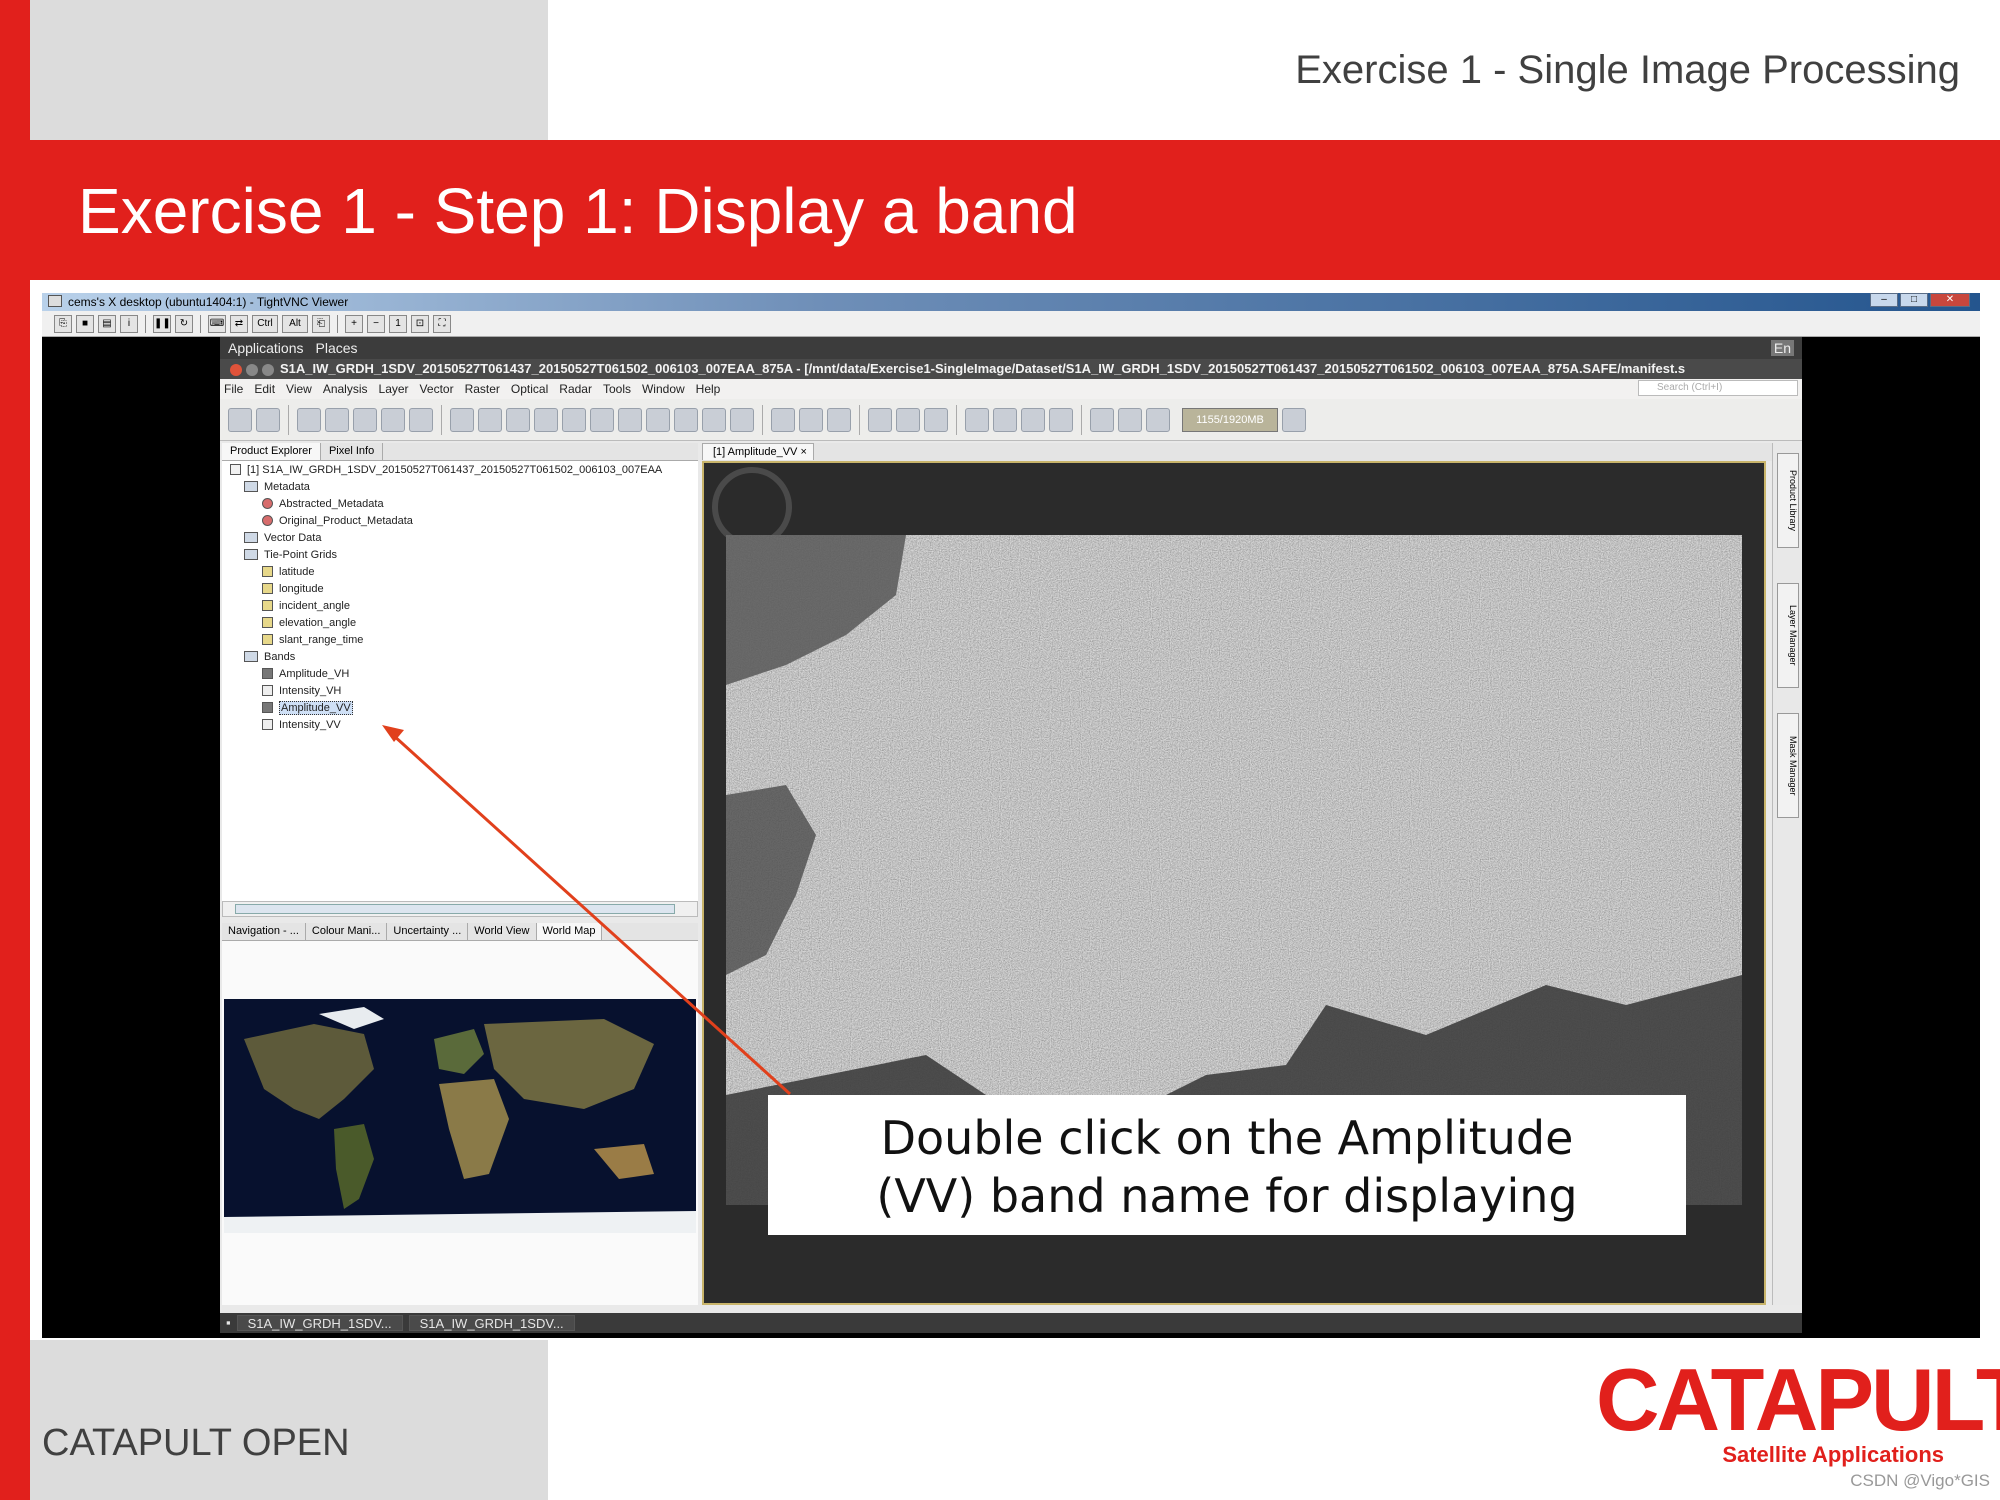 This screenshot has width=2000, height=1500. Describe the element at coordinates (1061, 419) in the screenshot. I see `tile-single-icon` at that location.